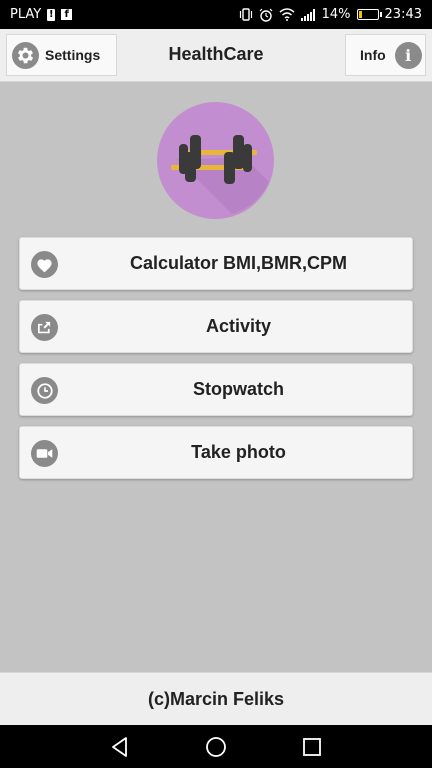 The height and width of the screenshot is (768, 432). I want to click on home-icon, so click(216, 747).